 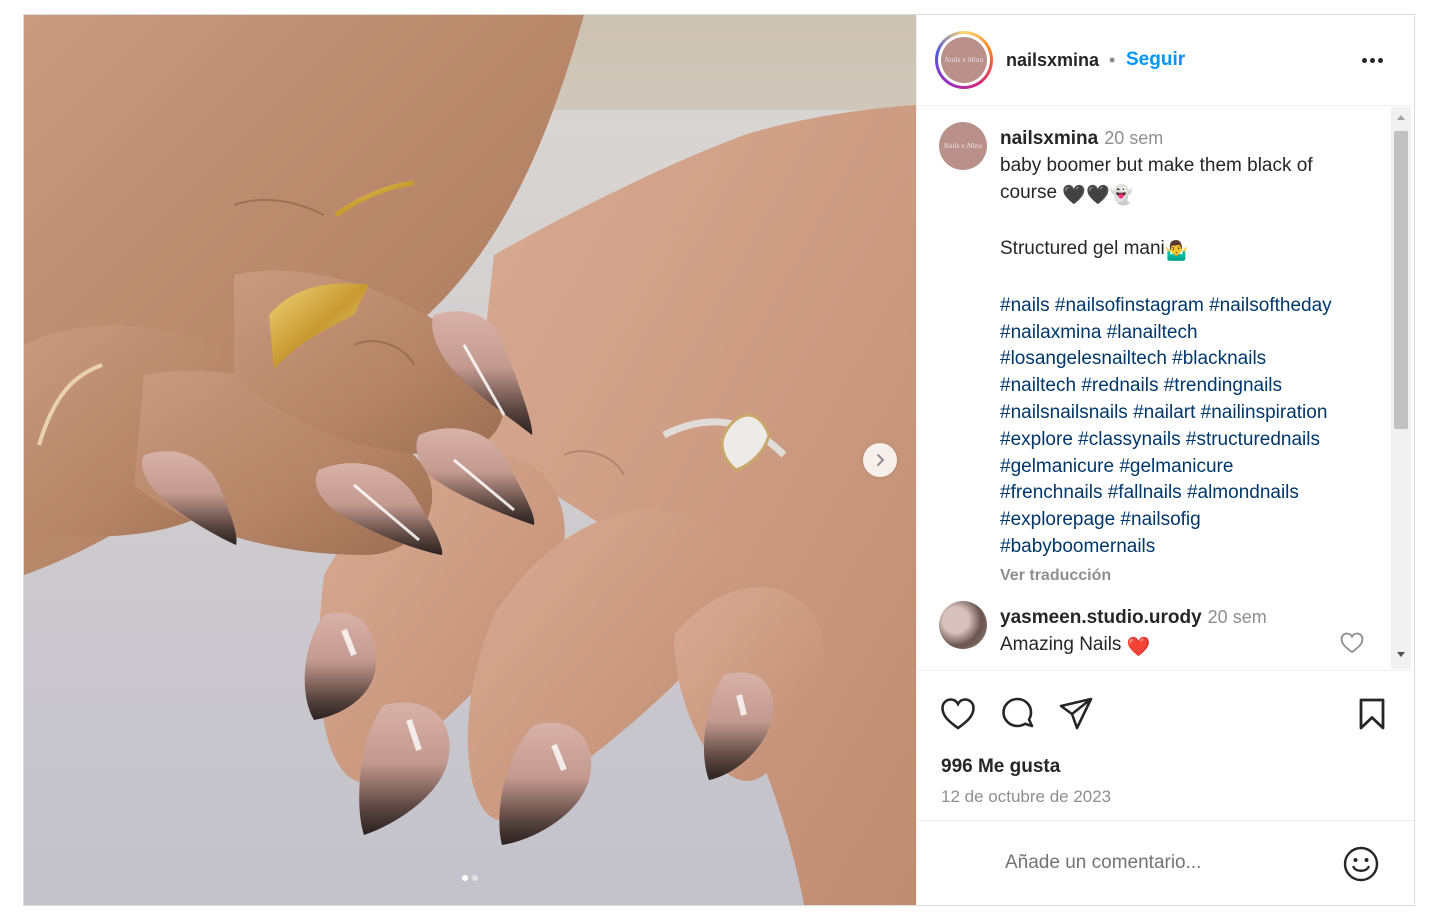 I want to click on hashtag-line: #nails #nailsofinstagram #nailsoftheday, so click(x=1190, y=306).